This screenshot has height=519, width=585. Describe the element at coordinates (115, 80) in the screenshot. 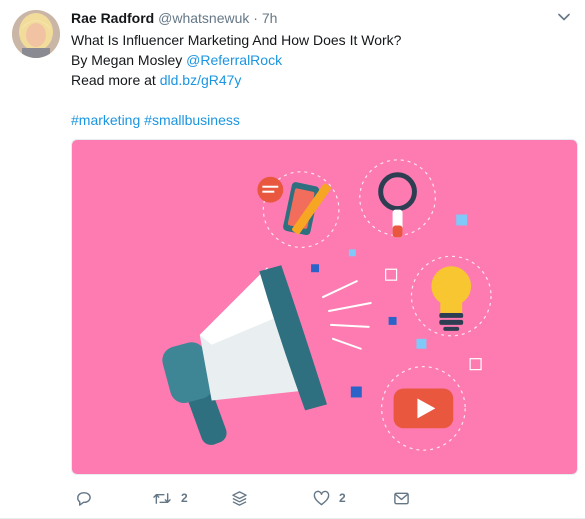

I see `readmore-text: Read more at` at that location.